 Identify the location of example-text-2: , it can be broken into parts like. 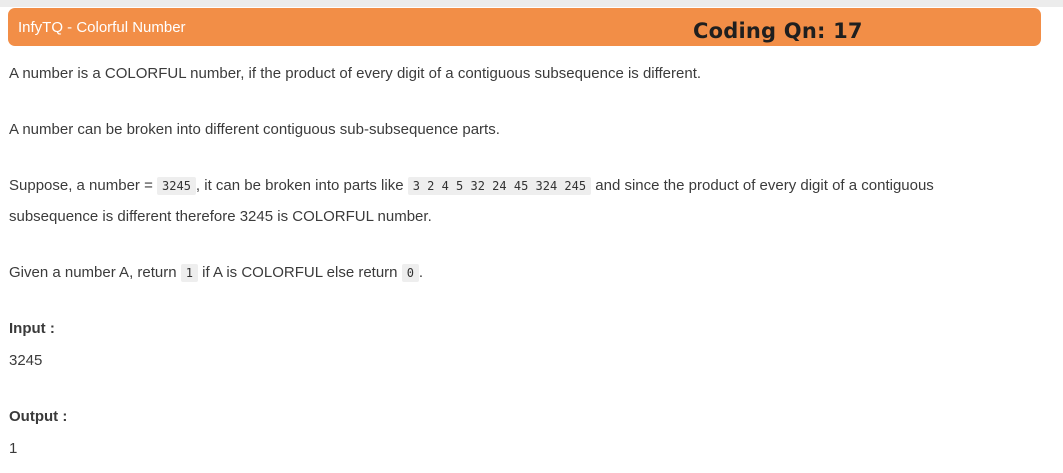
(301, 185).